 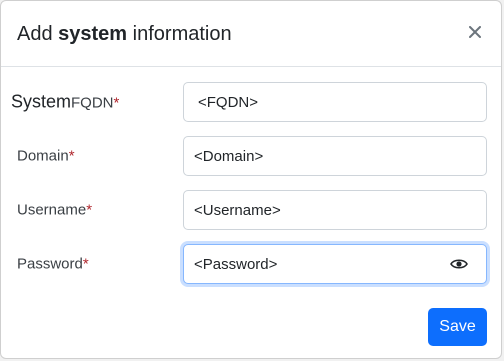 I want to click on password-label-text: Password, so click(x=50, y=264).